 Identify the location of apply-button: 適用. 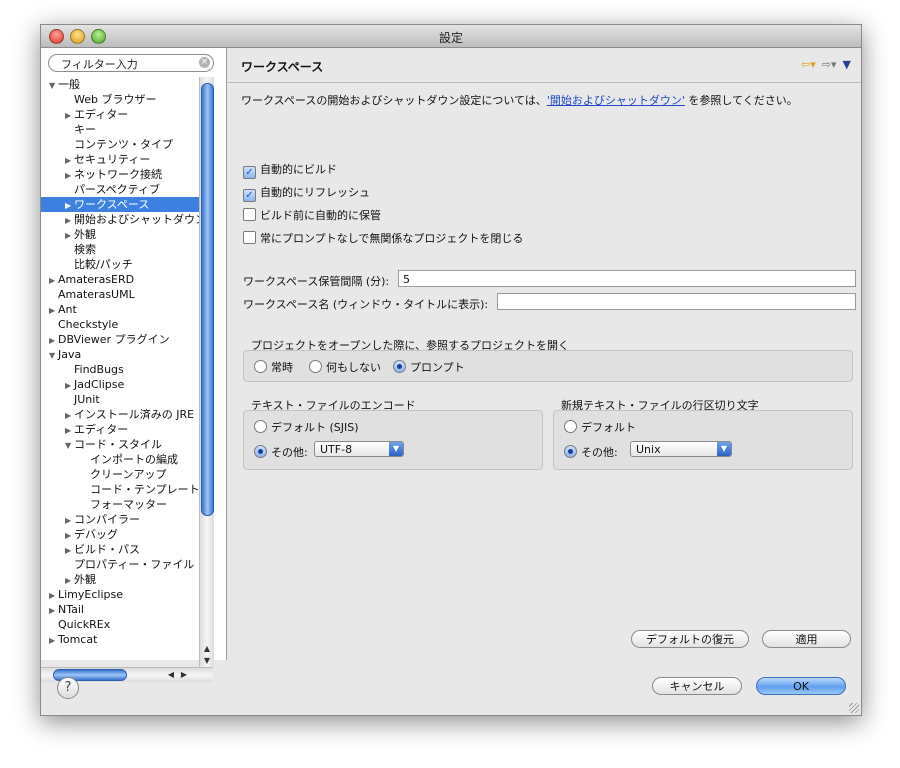
(806, 639).